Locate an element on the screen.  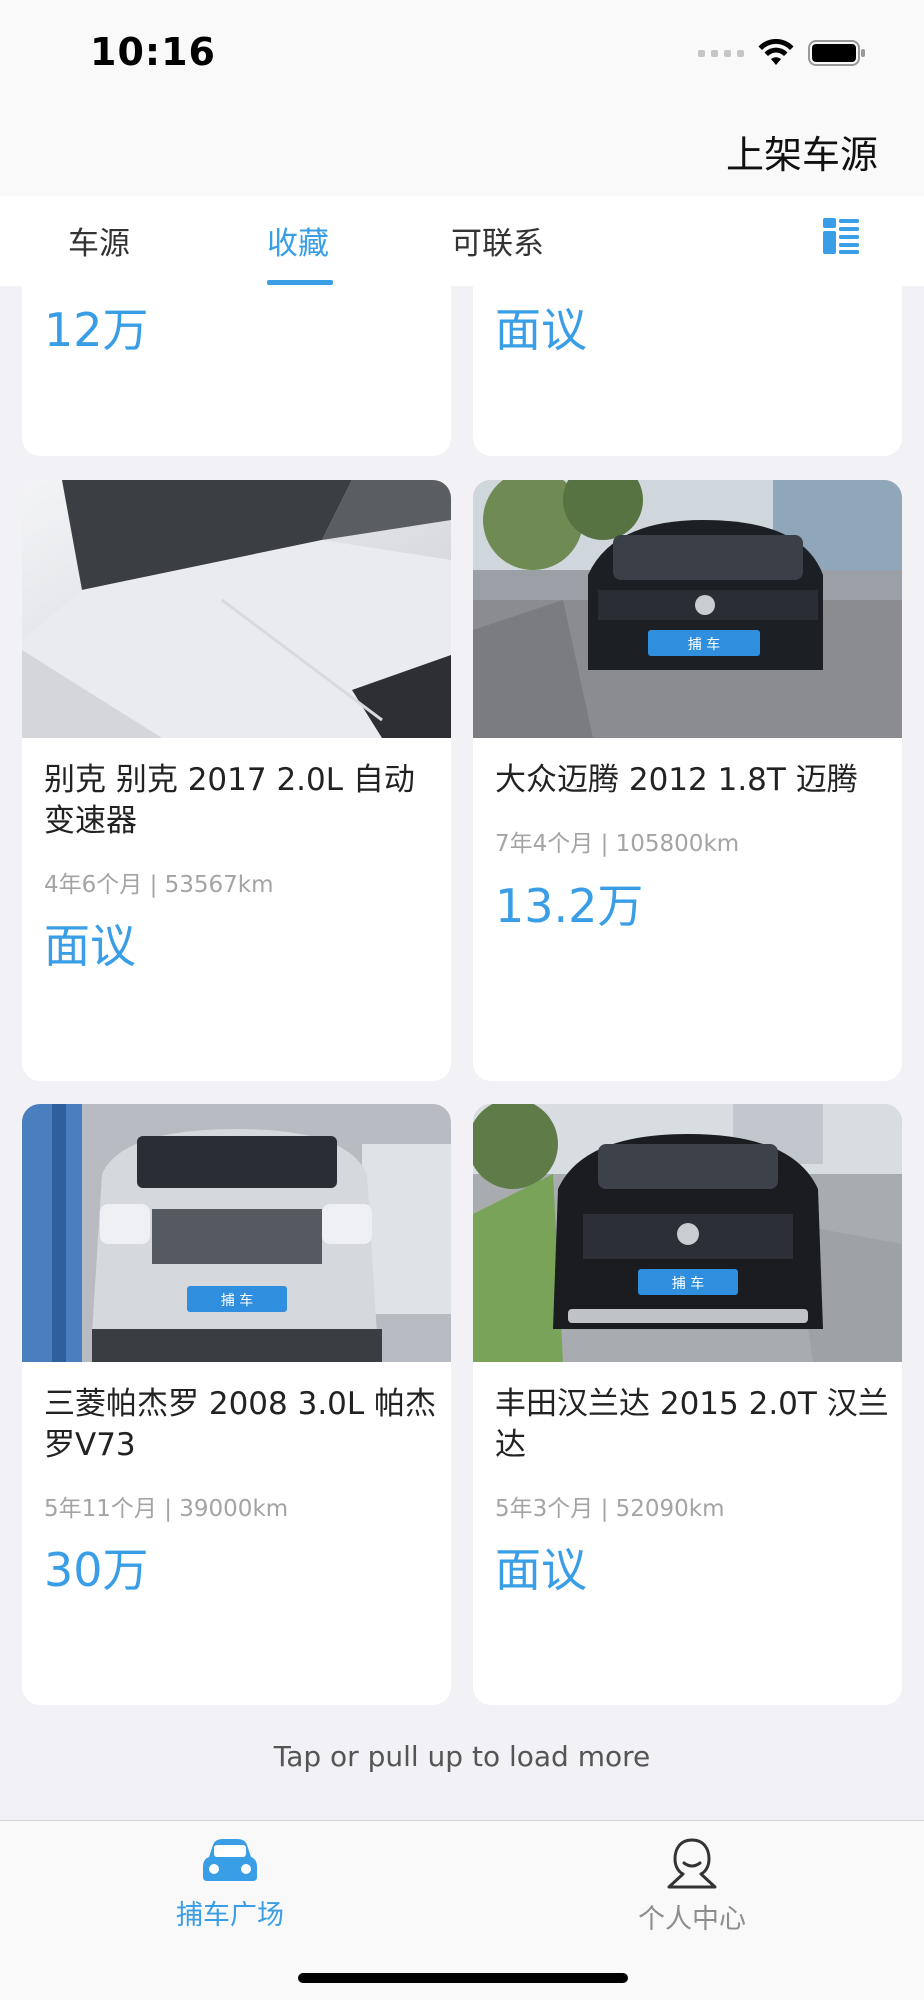
tab-favorites: 收藏 is located at coordinates (298, 240).